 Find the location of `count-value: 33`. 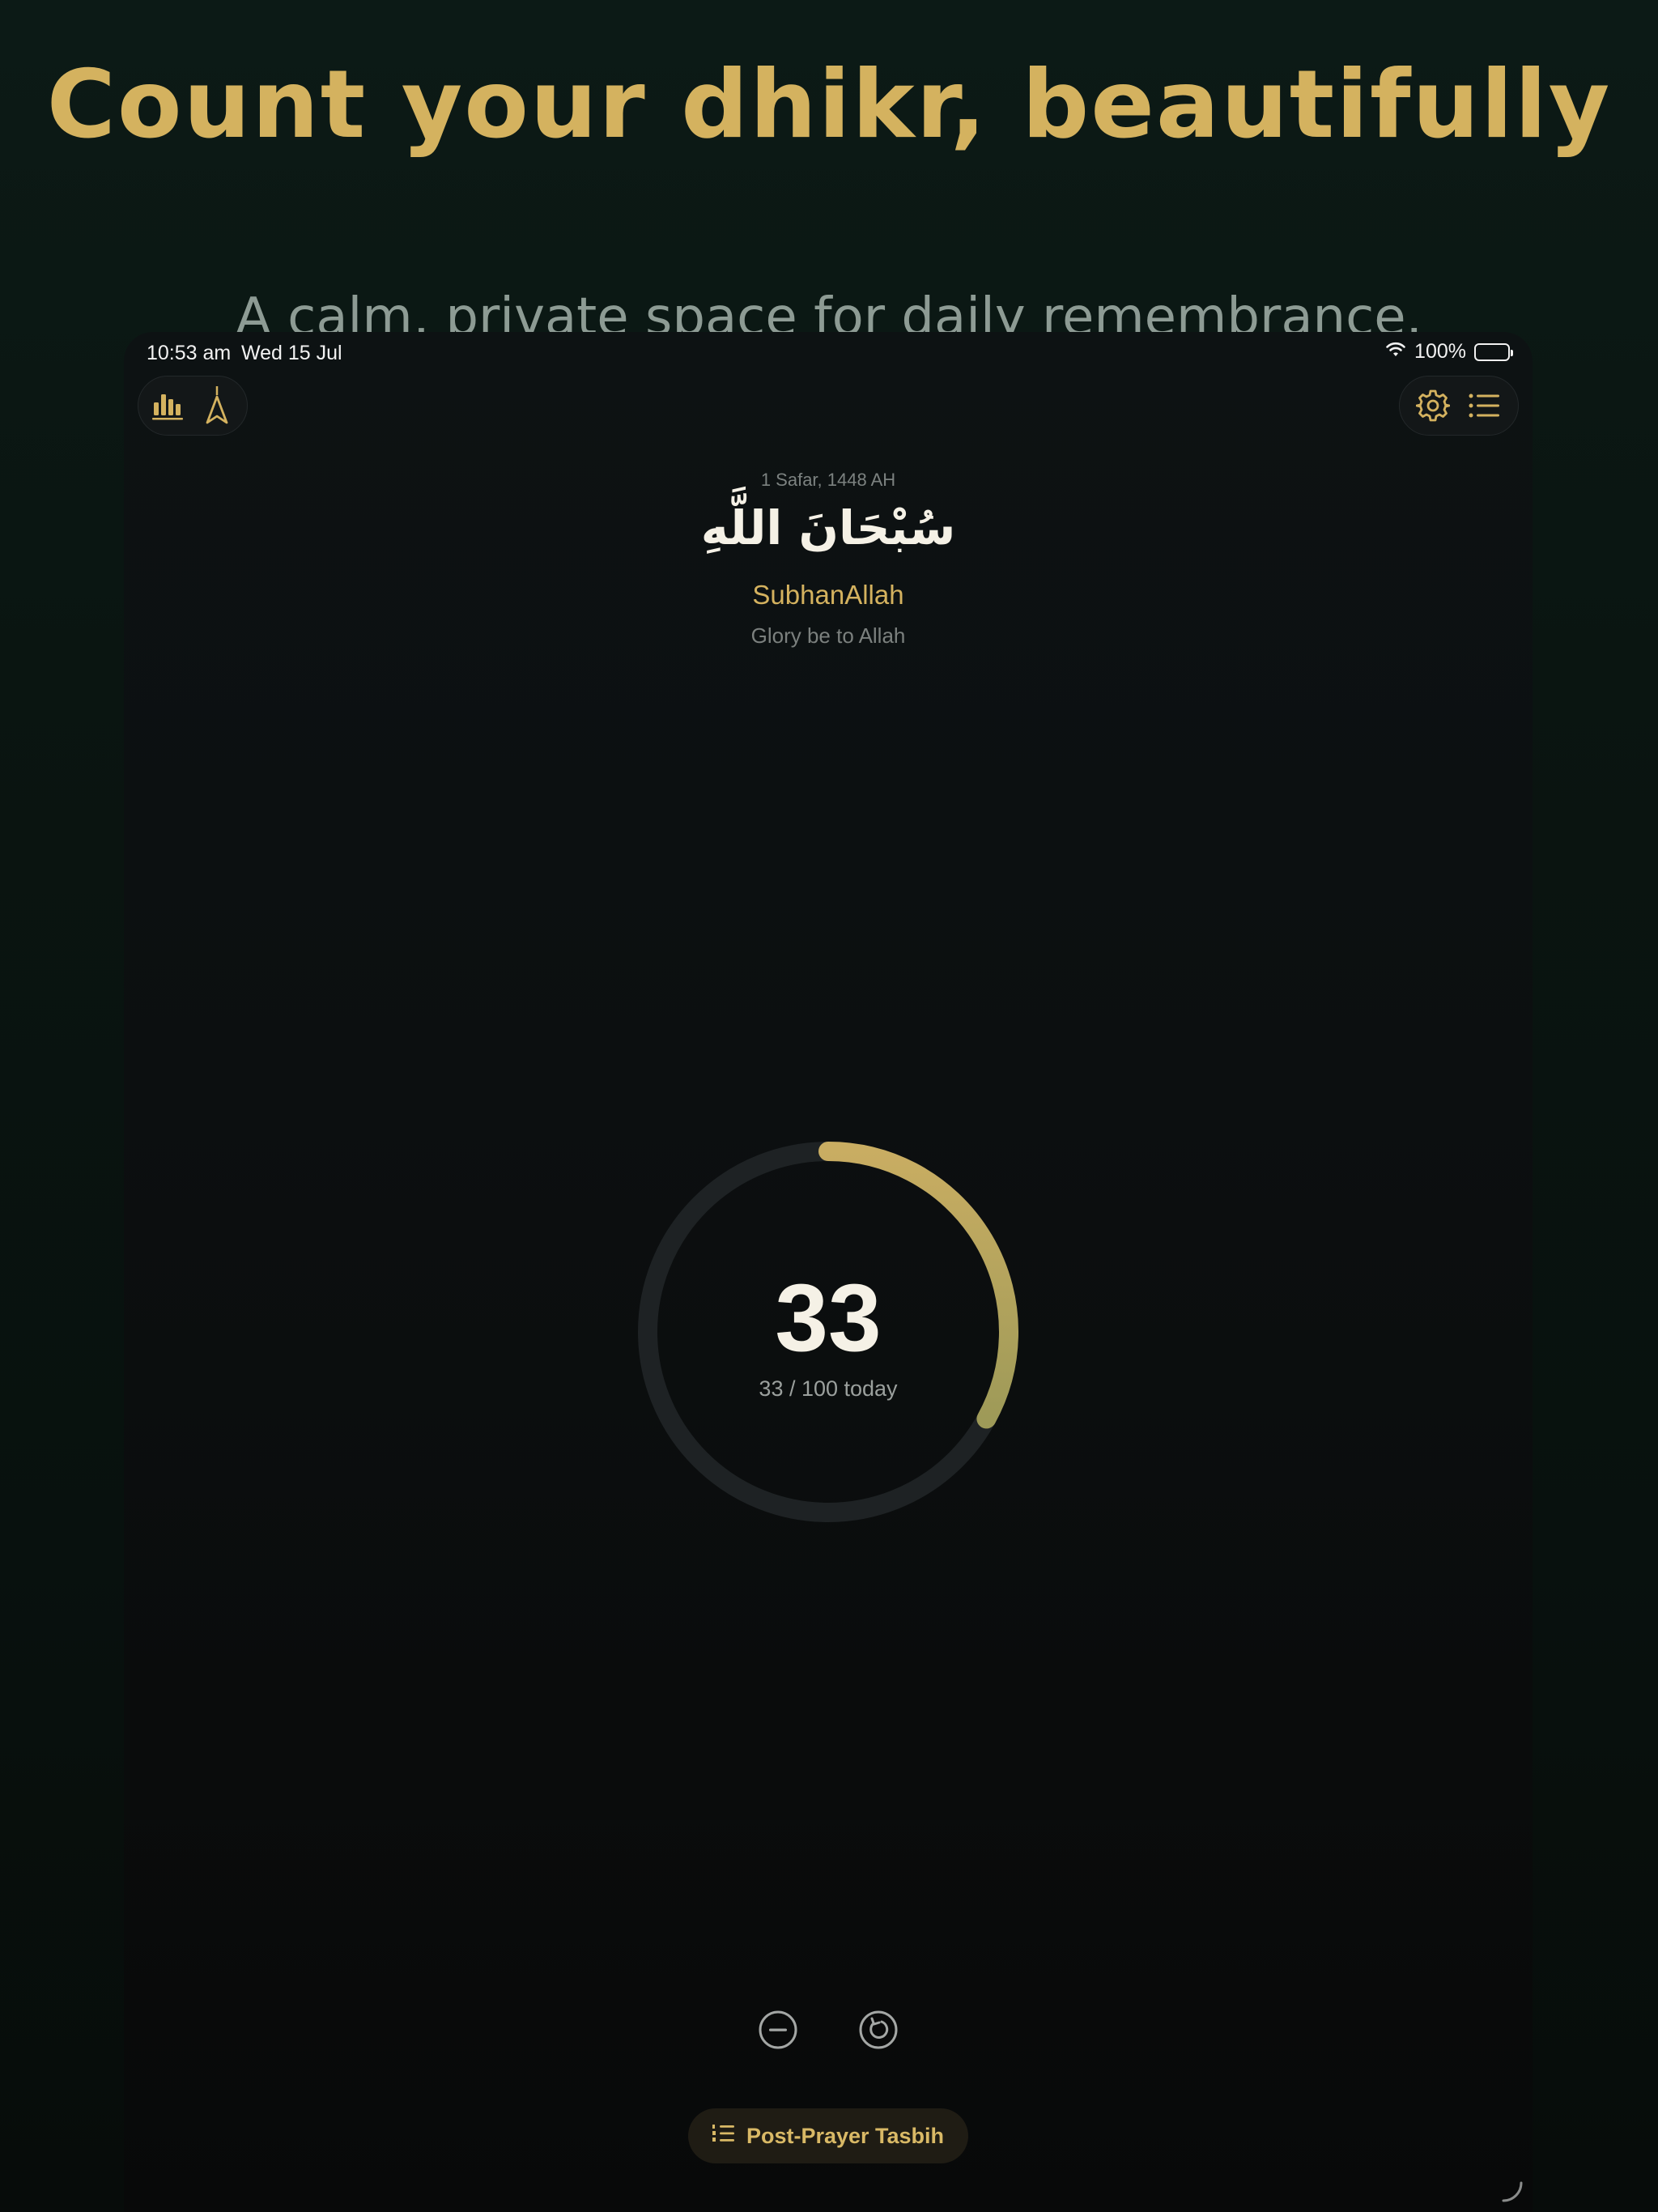

count-value: 33 is located at coordinates (828, 1319).